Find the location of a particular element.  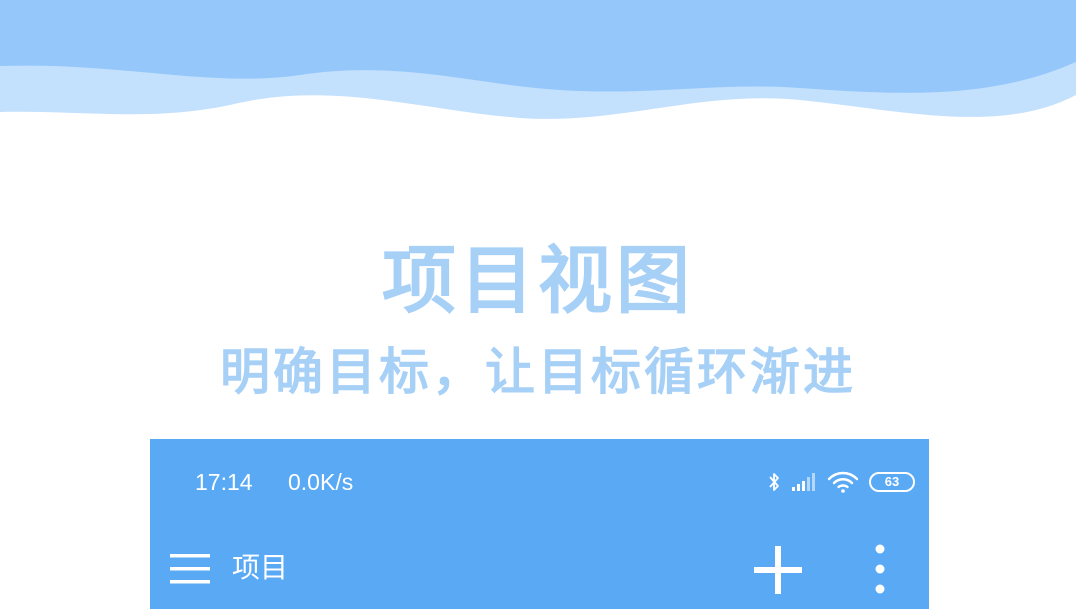

status-bar: 17:14 0.0K/s 63 is located at coordinates (539, 483).